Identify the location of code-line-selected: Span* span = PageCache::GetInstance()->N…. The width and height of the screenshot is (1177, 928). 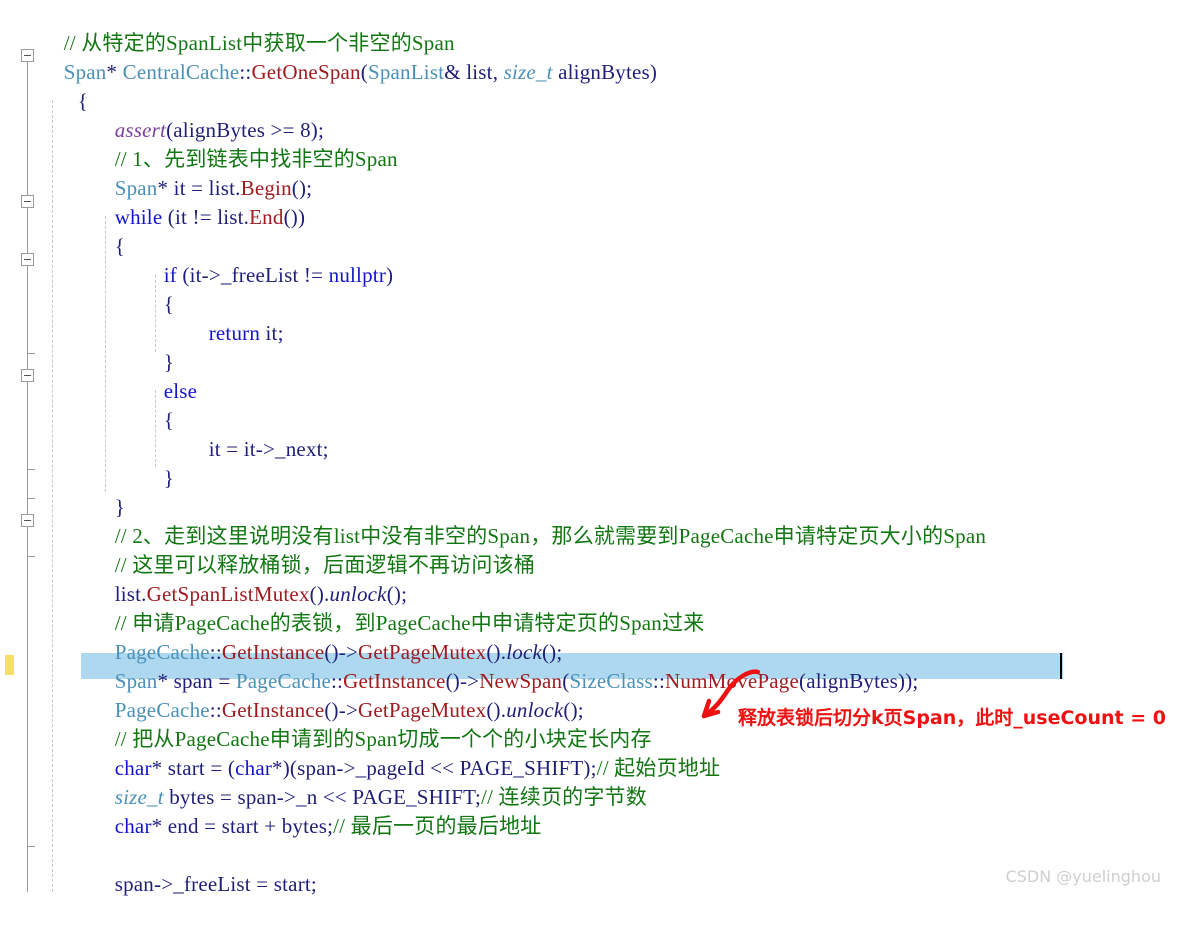
(500, 665).